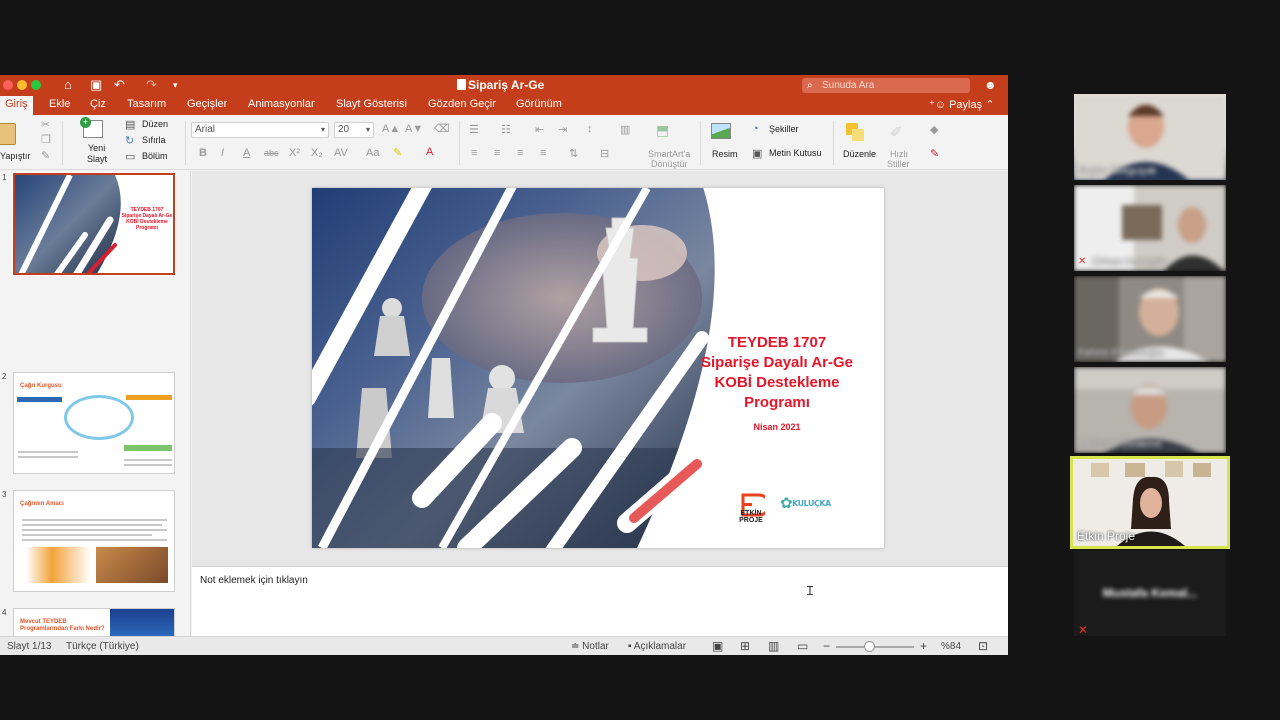 The image size is (1280, 720). I want to click on picture-icon, so click(721, 131).